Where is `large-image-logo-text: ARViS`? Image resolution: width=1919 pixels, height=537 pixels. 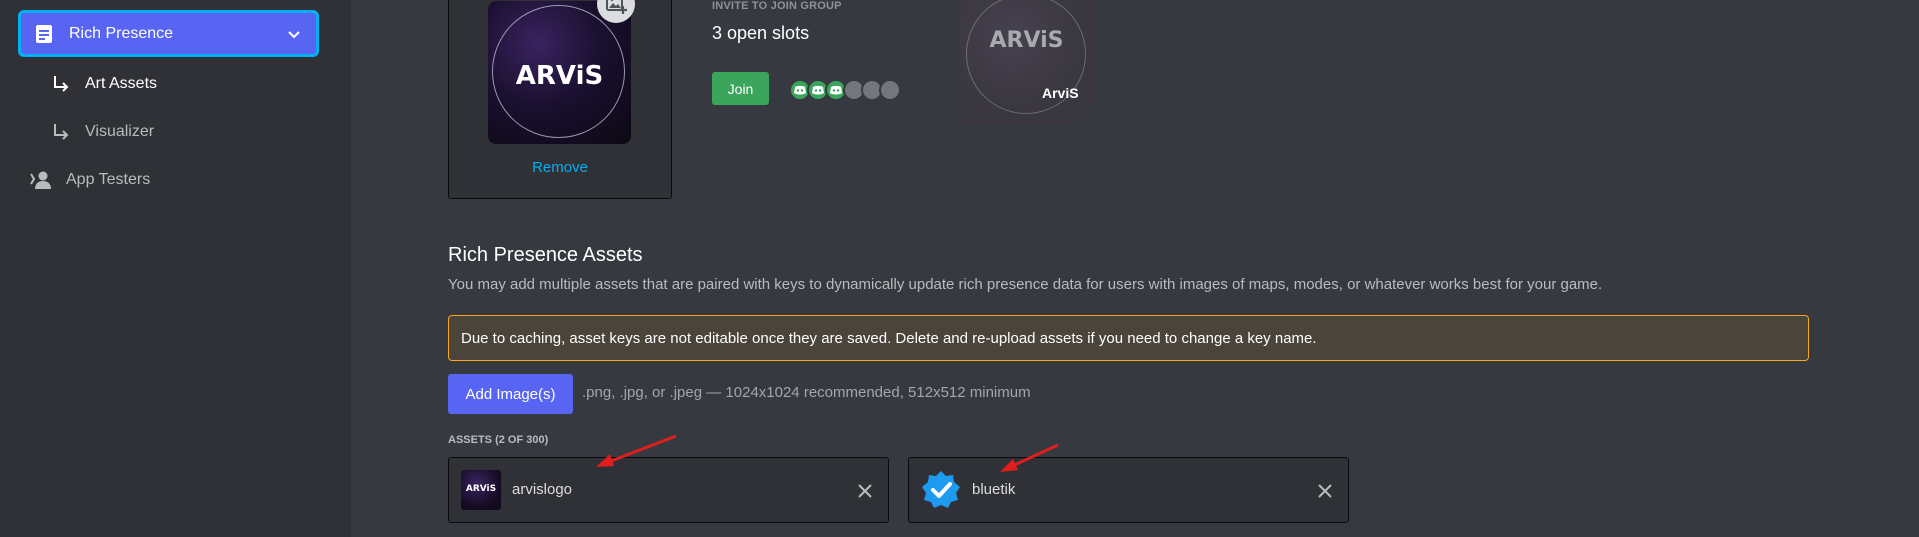
large-image-logo-text: ARViS is located at coordinates (1026, 40).